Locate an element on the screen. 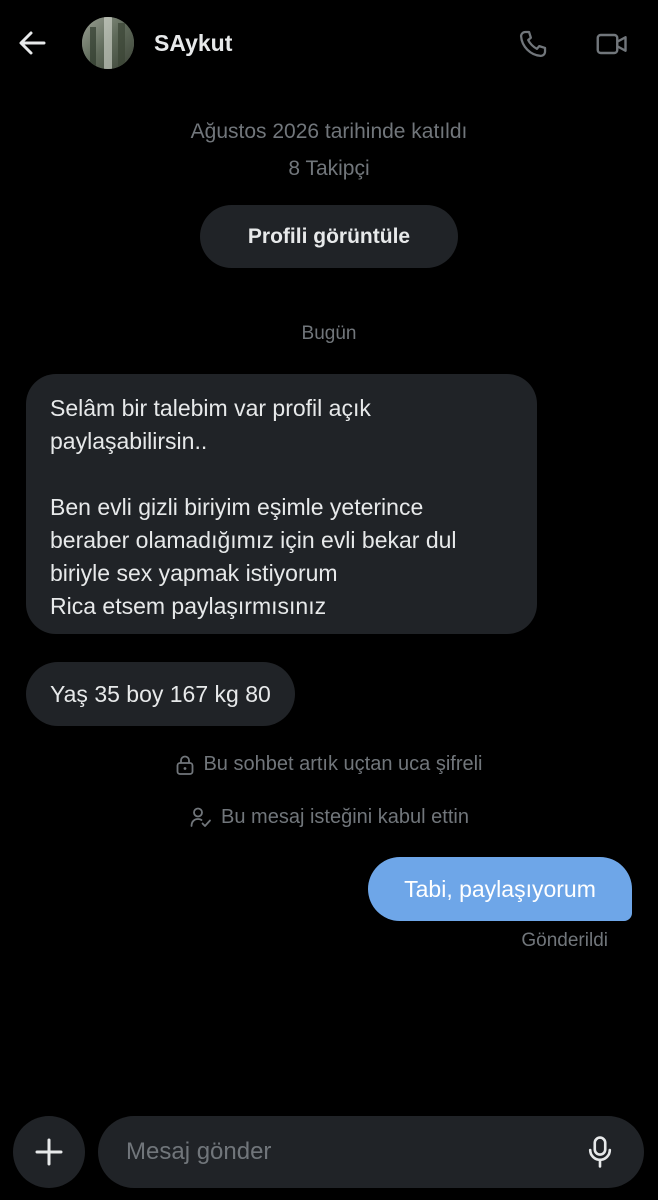 This screenshot has width=658, height=1200. video-call-button is located at coordinates (612, 44).